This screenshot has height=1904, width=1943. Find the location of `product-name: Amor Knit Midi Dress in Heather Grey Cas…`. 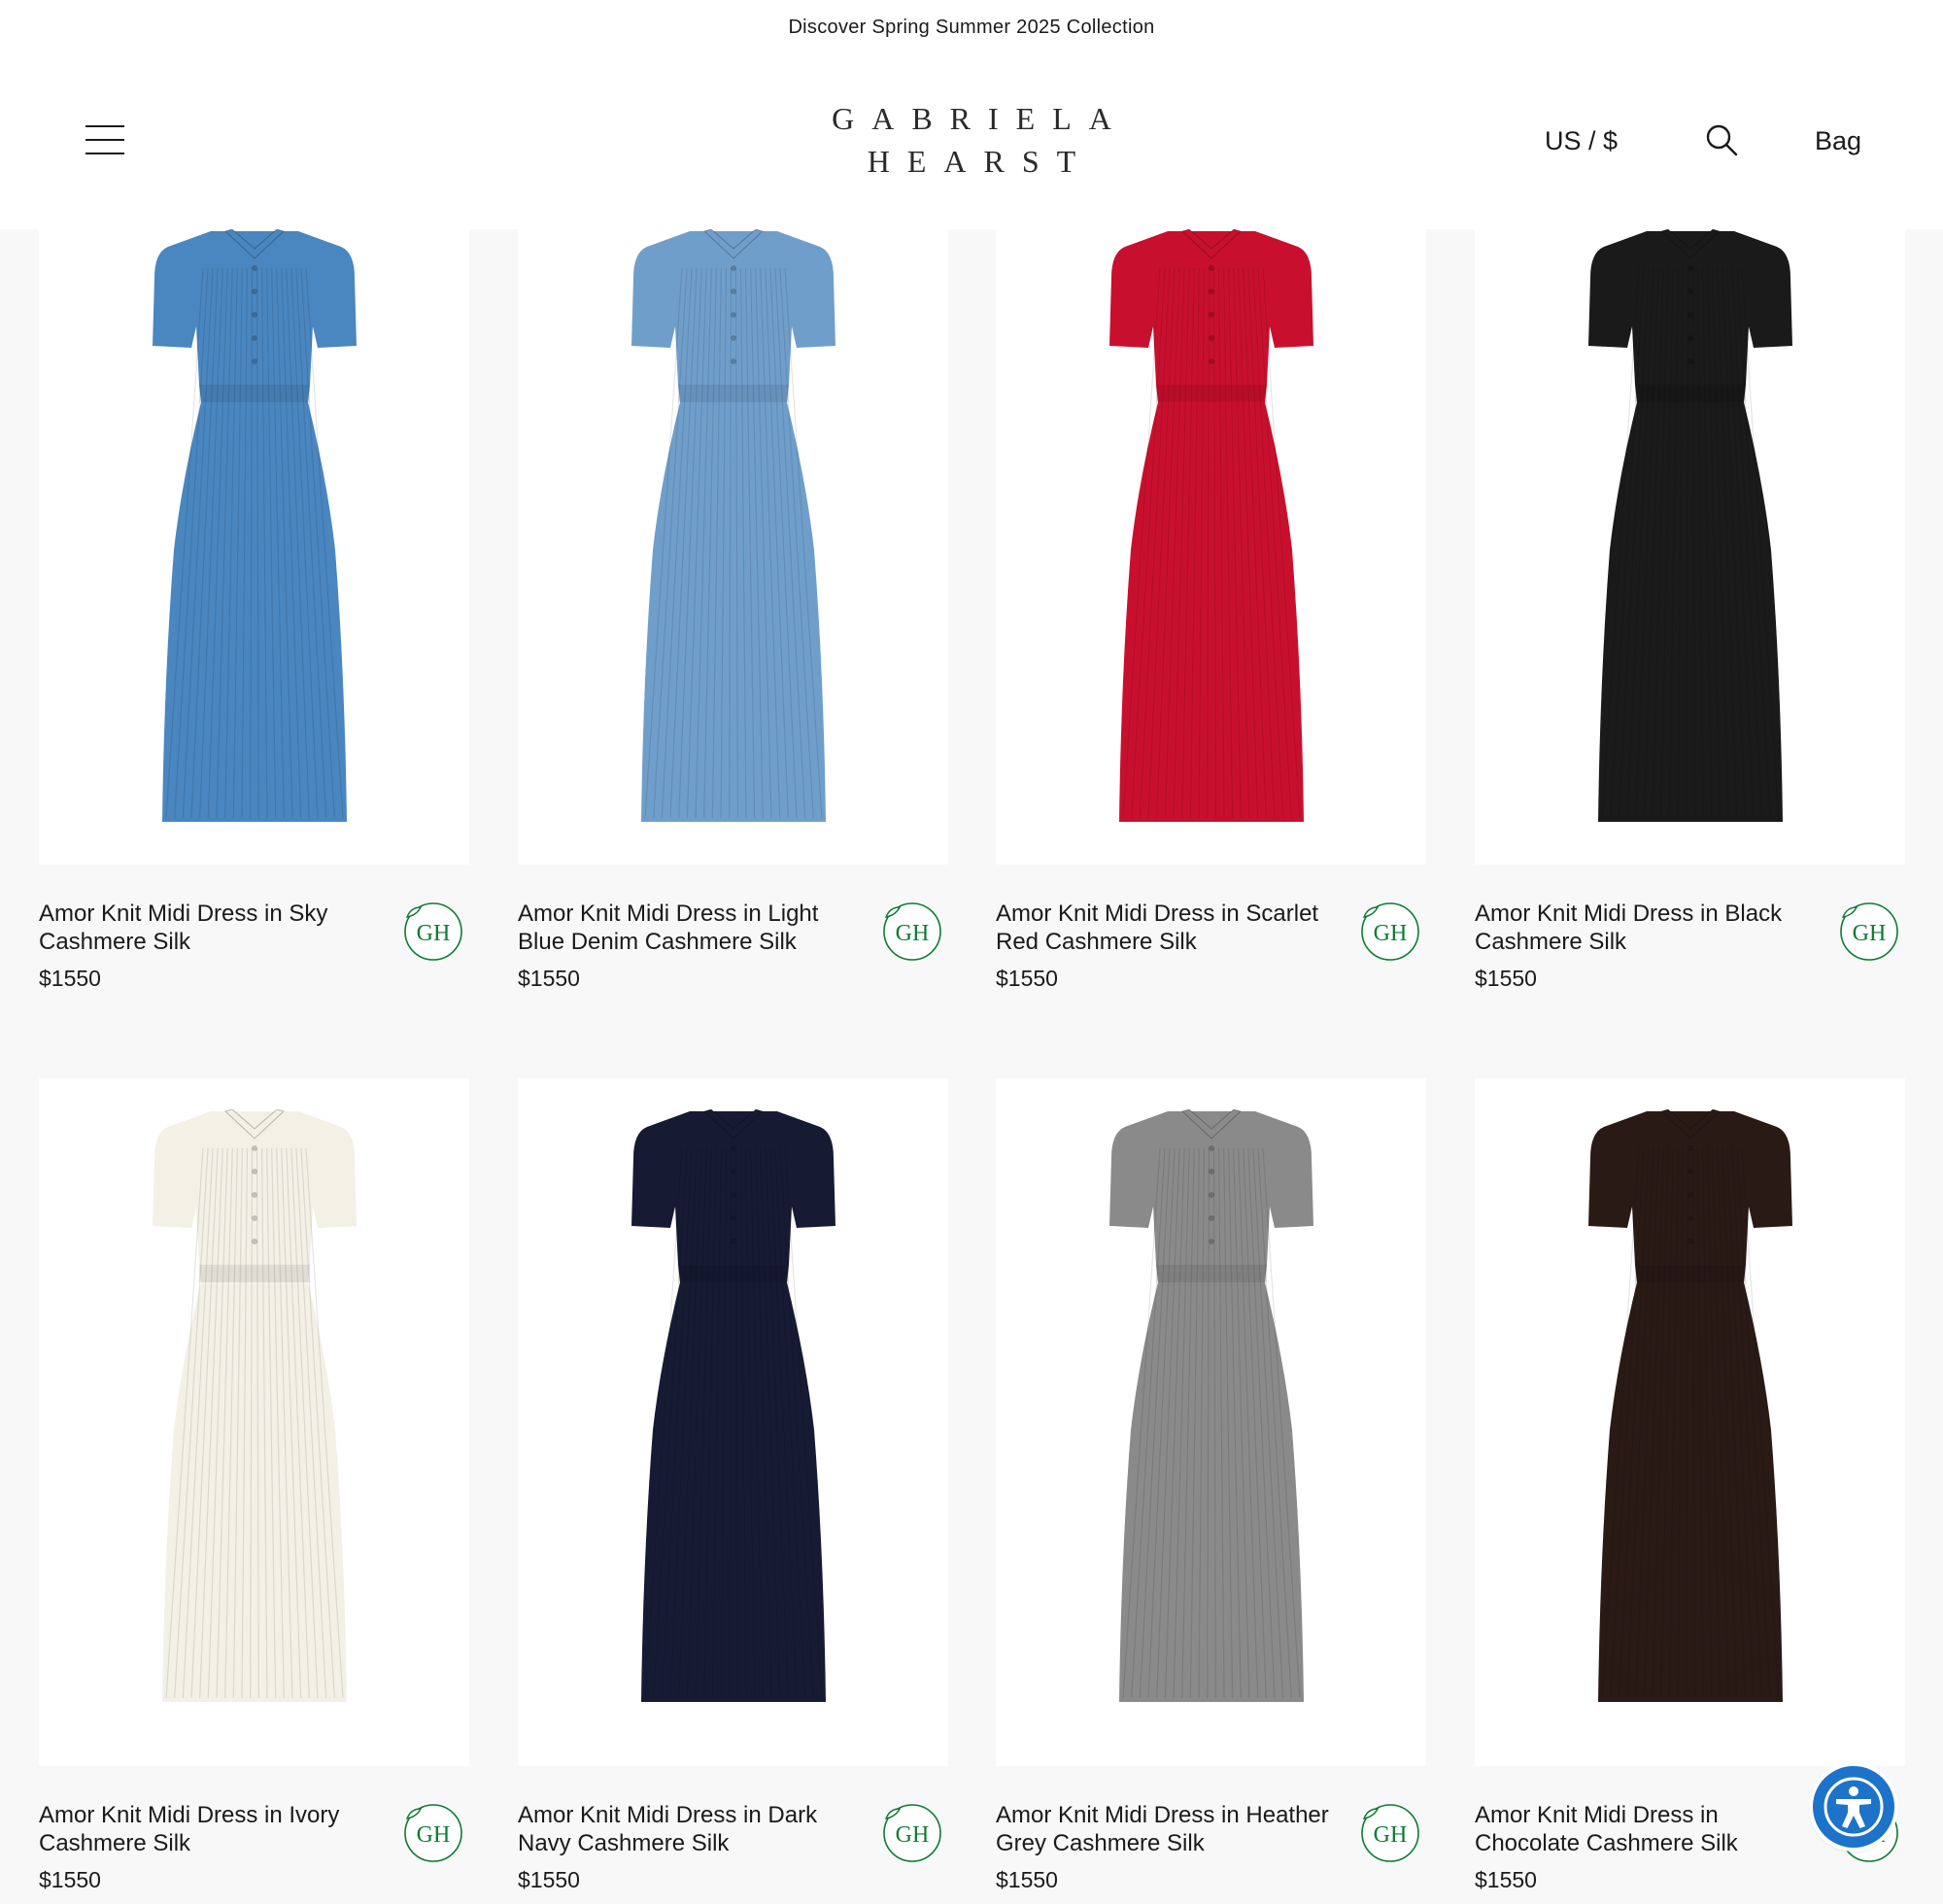

product-name: Amor Knit Midi Dress in Heather Grey Cas… is located at coordinates (1166, 1829).